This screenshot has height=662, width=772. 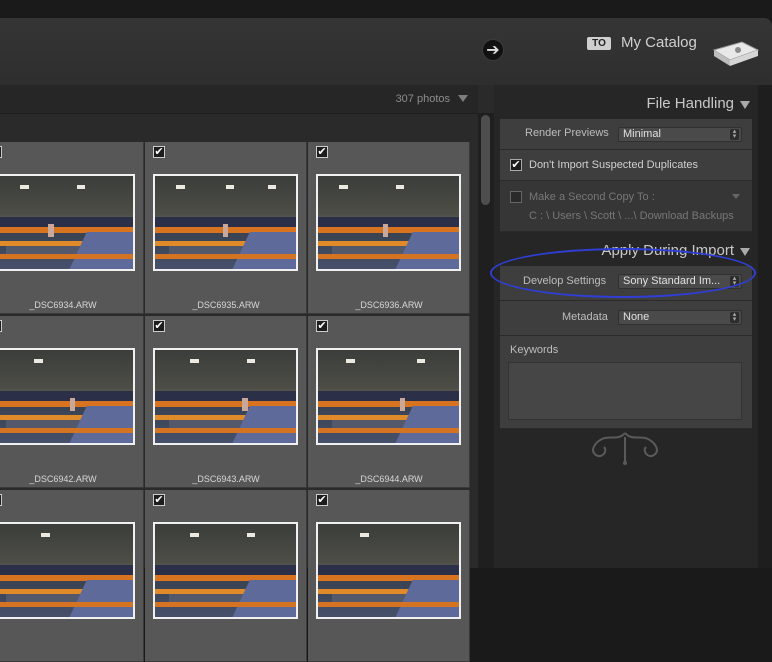 I want to click on second-copy-label: Make a Second Copy To :, so click(x=592, y=197).